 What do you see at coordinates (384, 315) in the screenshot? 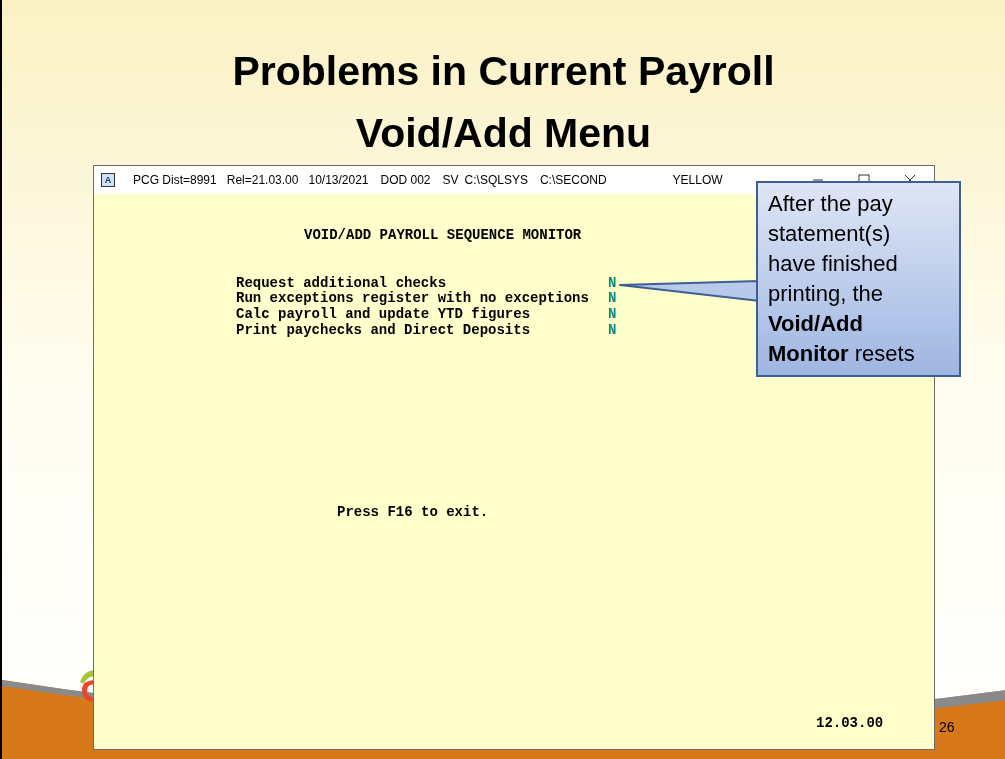
I see `menu-item-label: Calc payroll and update YTD figures` at bounding box center [384, 315].